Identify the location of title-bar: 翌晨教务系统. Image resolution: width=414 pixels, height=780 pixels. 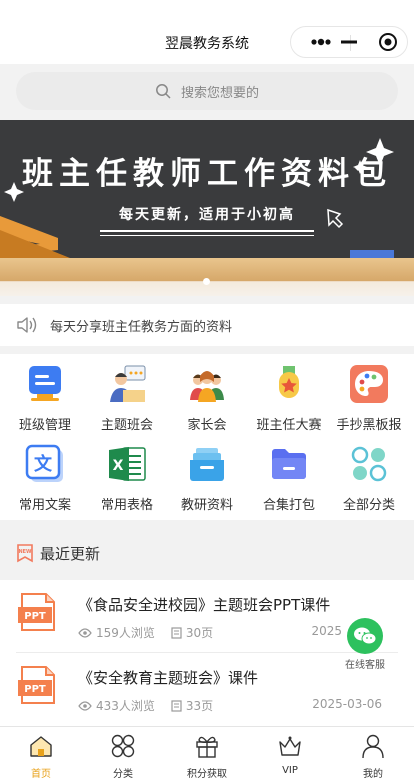
(207, 32).